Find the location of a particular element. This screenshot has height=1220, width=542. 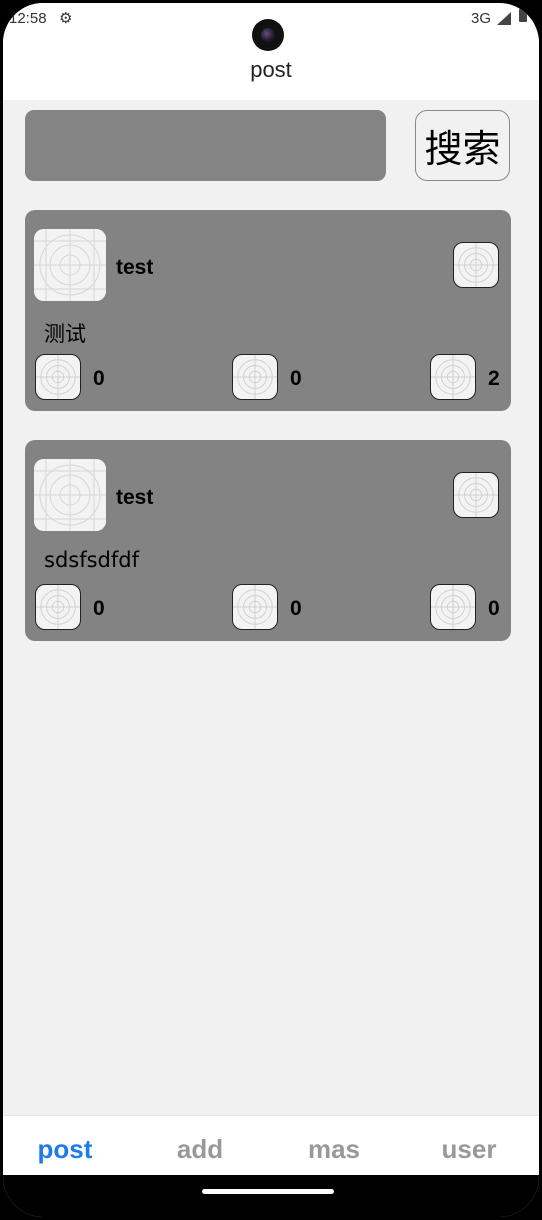

gear-icon: ⚙ is located at coordinates (66, 18).